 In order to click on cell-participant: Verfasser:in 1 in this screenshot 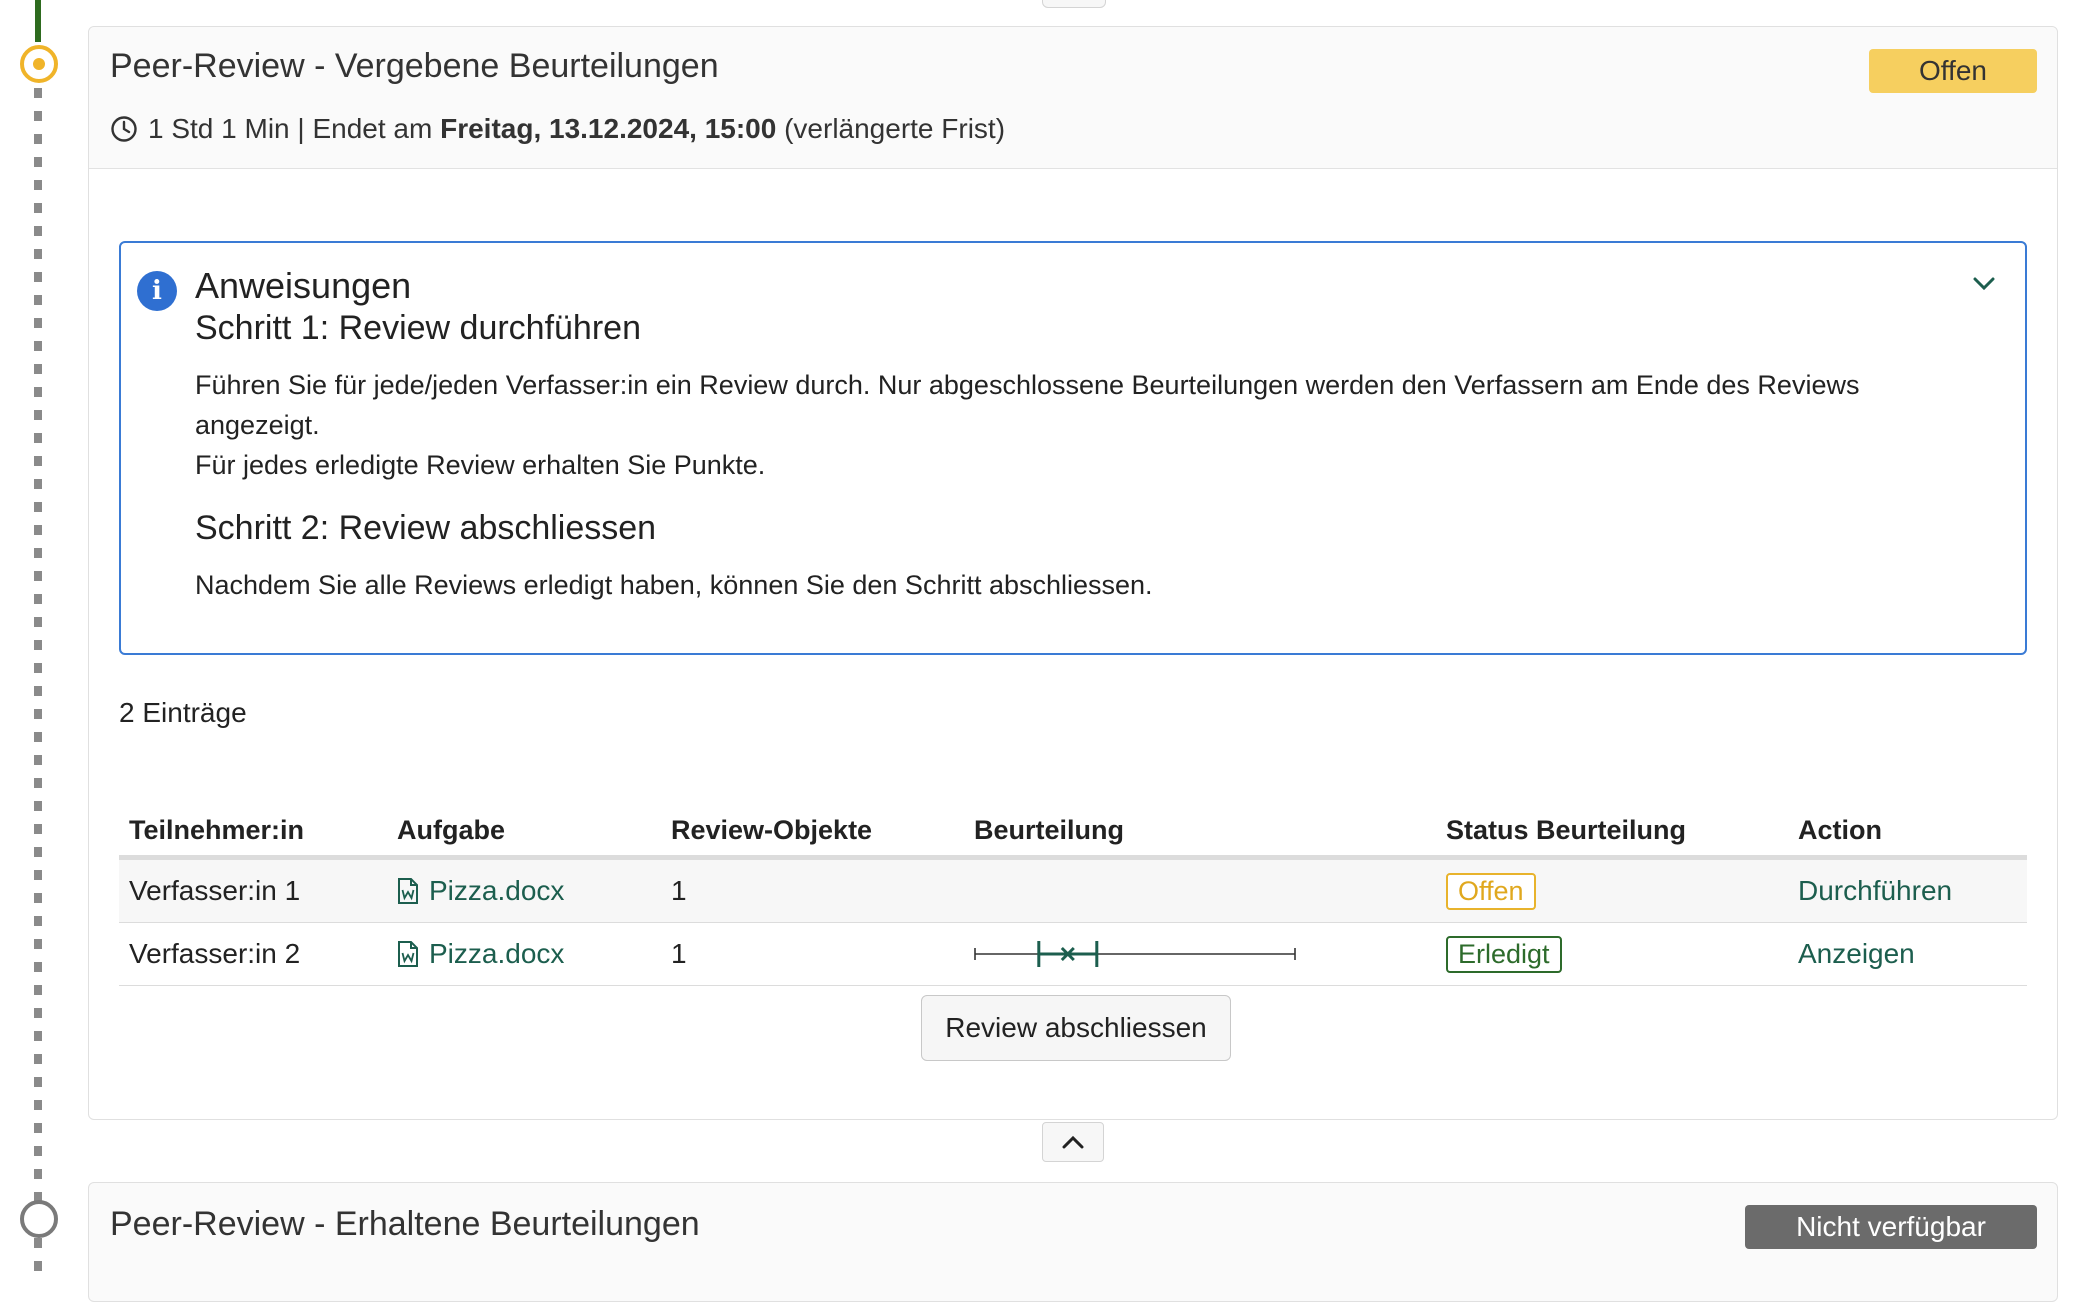, I will do `click(215, 890)`.